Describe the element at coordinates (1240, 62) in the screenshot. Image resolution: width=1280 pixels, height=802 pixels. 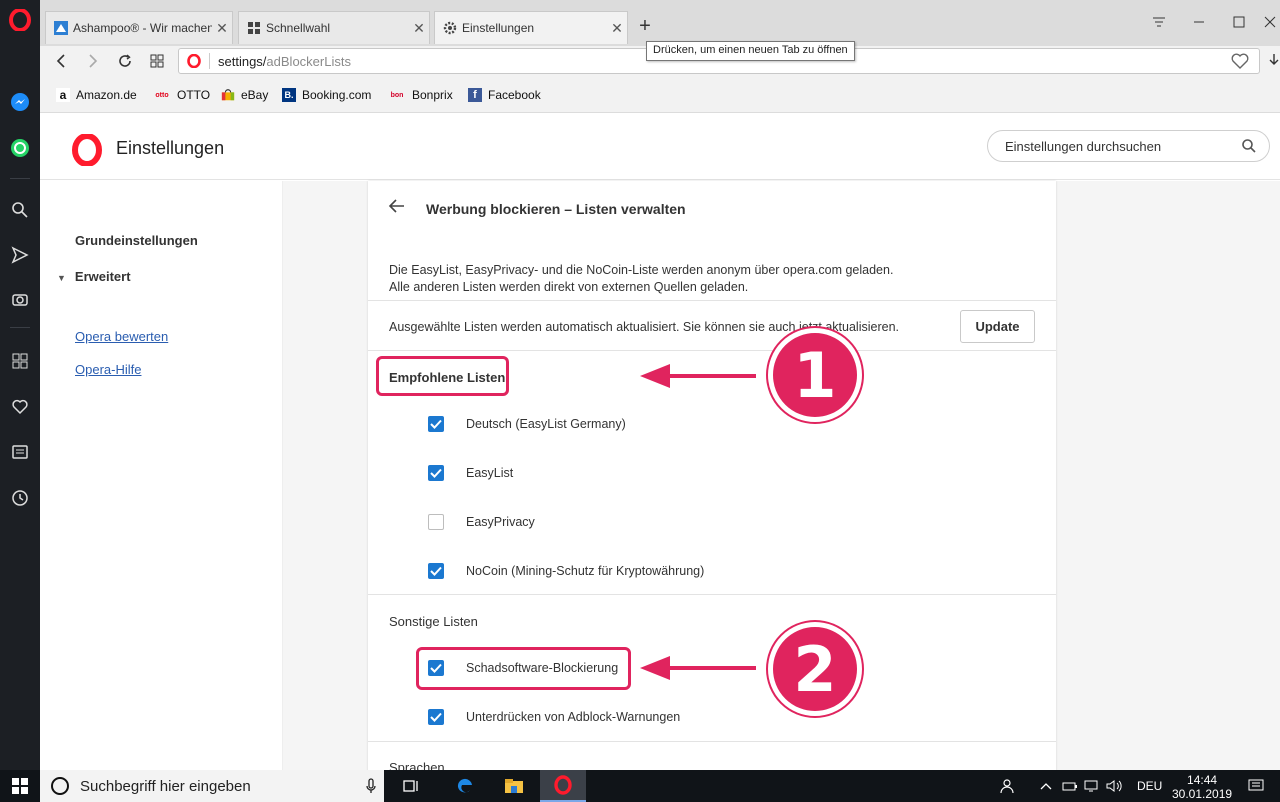
I see `heart-bookmark-icon` at that location.